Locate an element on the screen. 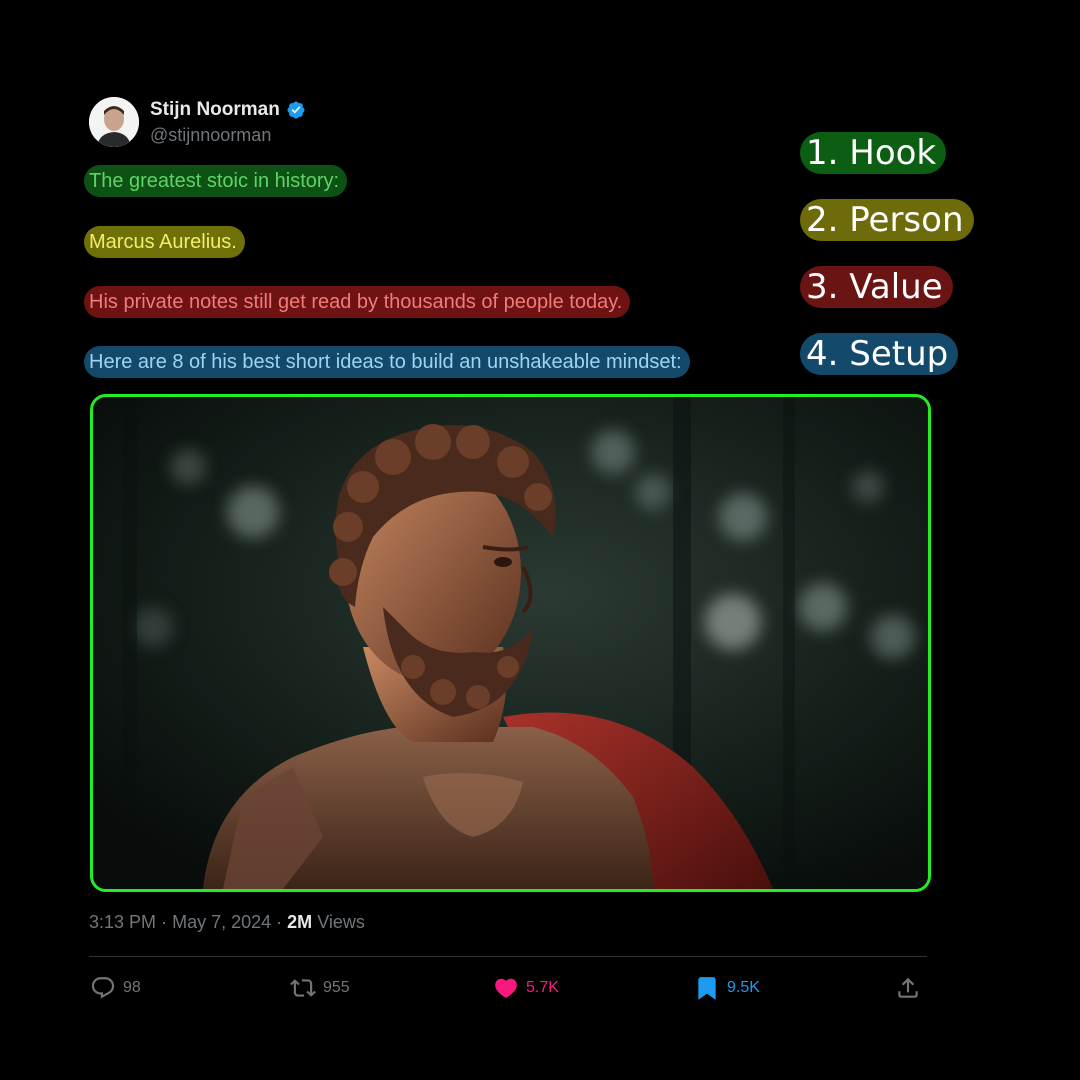 The height and width of the screenshot is (1080, 1080). heart-icon is located at coordinates (506, 988).